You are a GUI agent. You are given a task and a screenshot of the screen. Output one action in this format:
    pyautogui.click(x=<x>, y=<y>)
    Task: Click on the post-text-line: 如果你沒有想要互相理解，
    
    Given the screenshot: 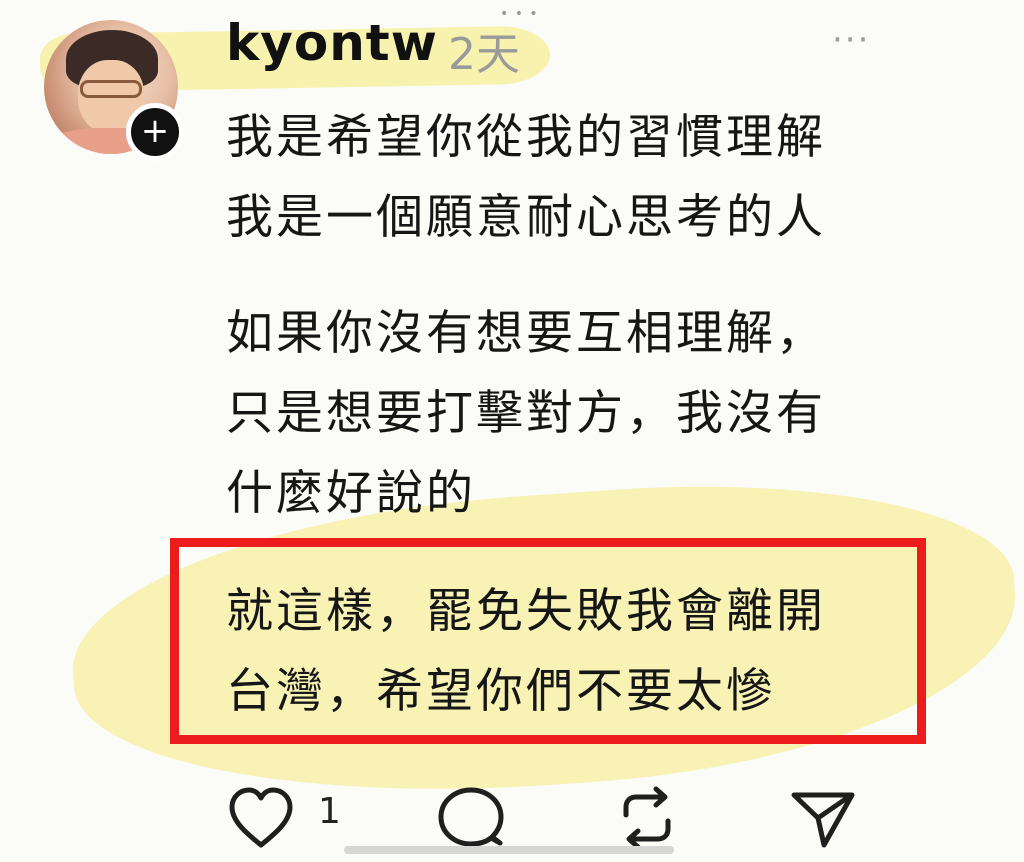 What is the action you would take?
    pyautogui.click(x=526, y=333)
    